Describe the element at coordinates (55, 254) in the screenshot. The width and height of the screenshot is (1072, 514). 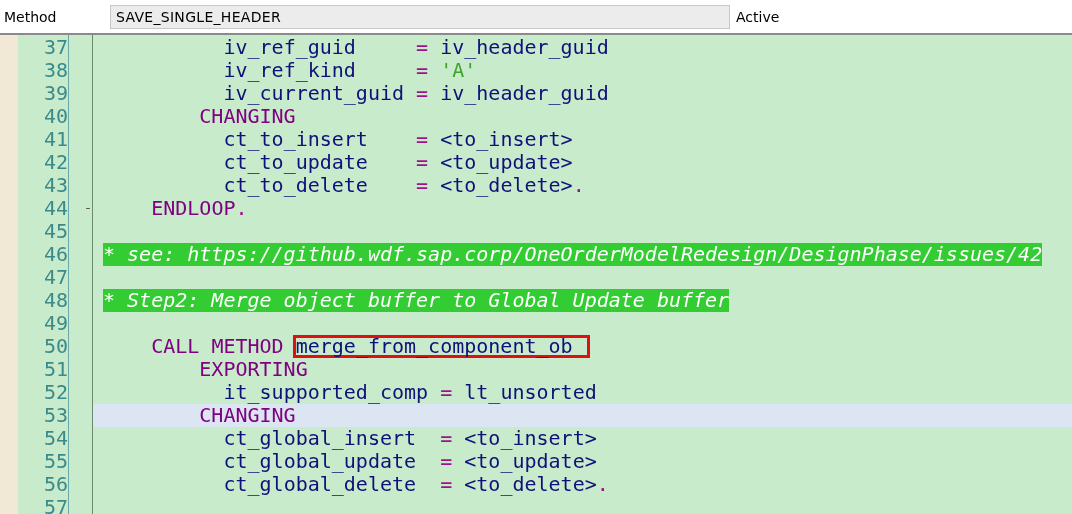
I see `line-number: 46` at that location.